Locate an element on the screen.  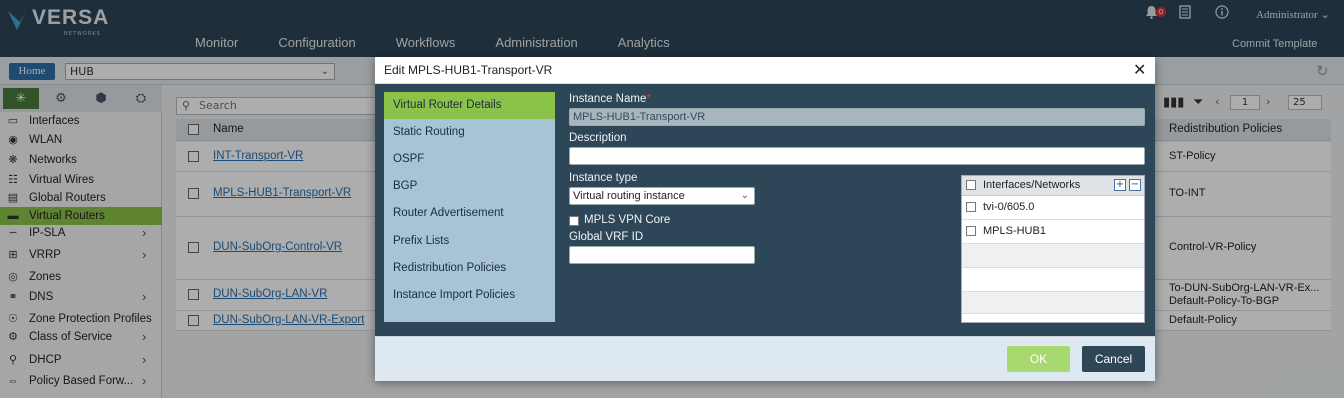
dialog-nav-bgp: BGP is located at coordinates (469, 186).